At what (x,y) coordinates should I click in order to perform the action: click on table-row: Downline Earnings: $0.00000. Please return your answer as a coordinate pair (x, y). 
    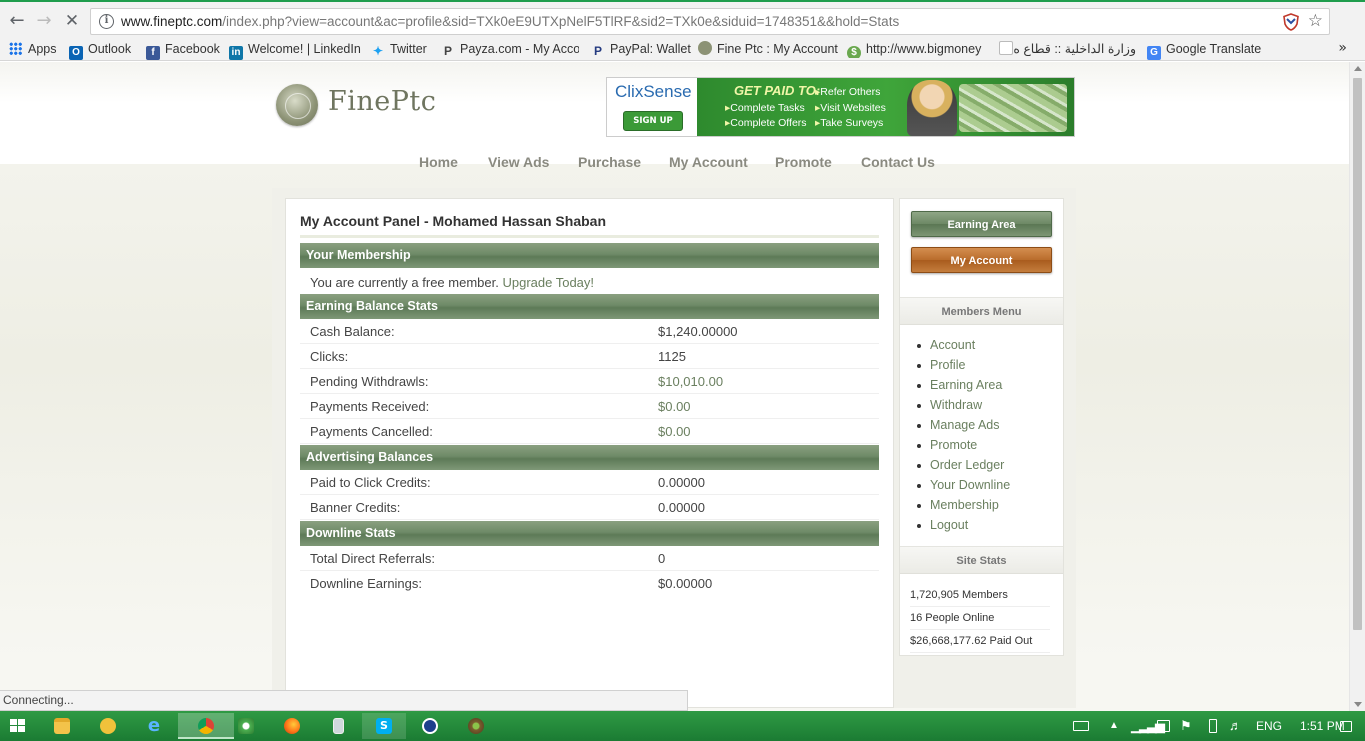
    Looking at the image, I should click on (589, 583).